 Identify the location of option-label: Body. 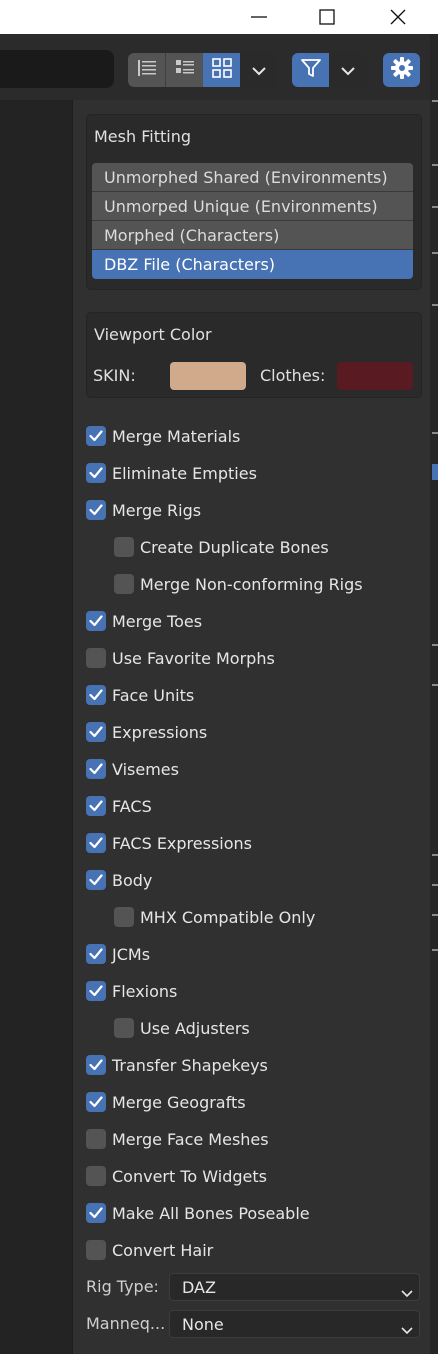
(132, 880).